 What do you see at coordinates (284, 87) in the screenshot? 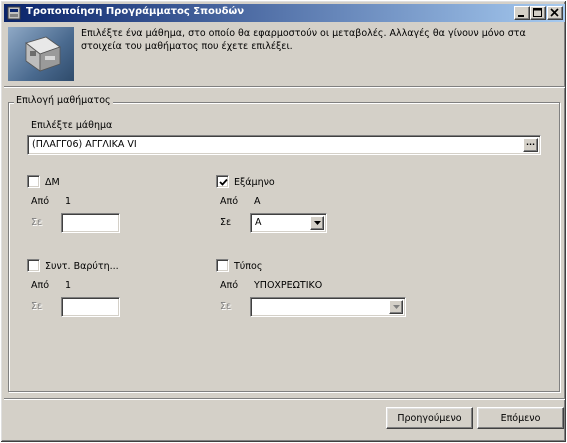
I see `header-divider` at bounding box center [284, 87].